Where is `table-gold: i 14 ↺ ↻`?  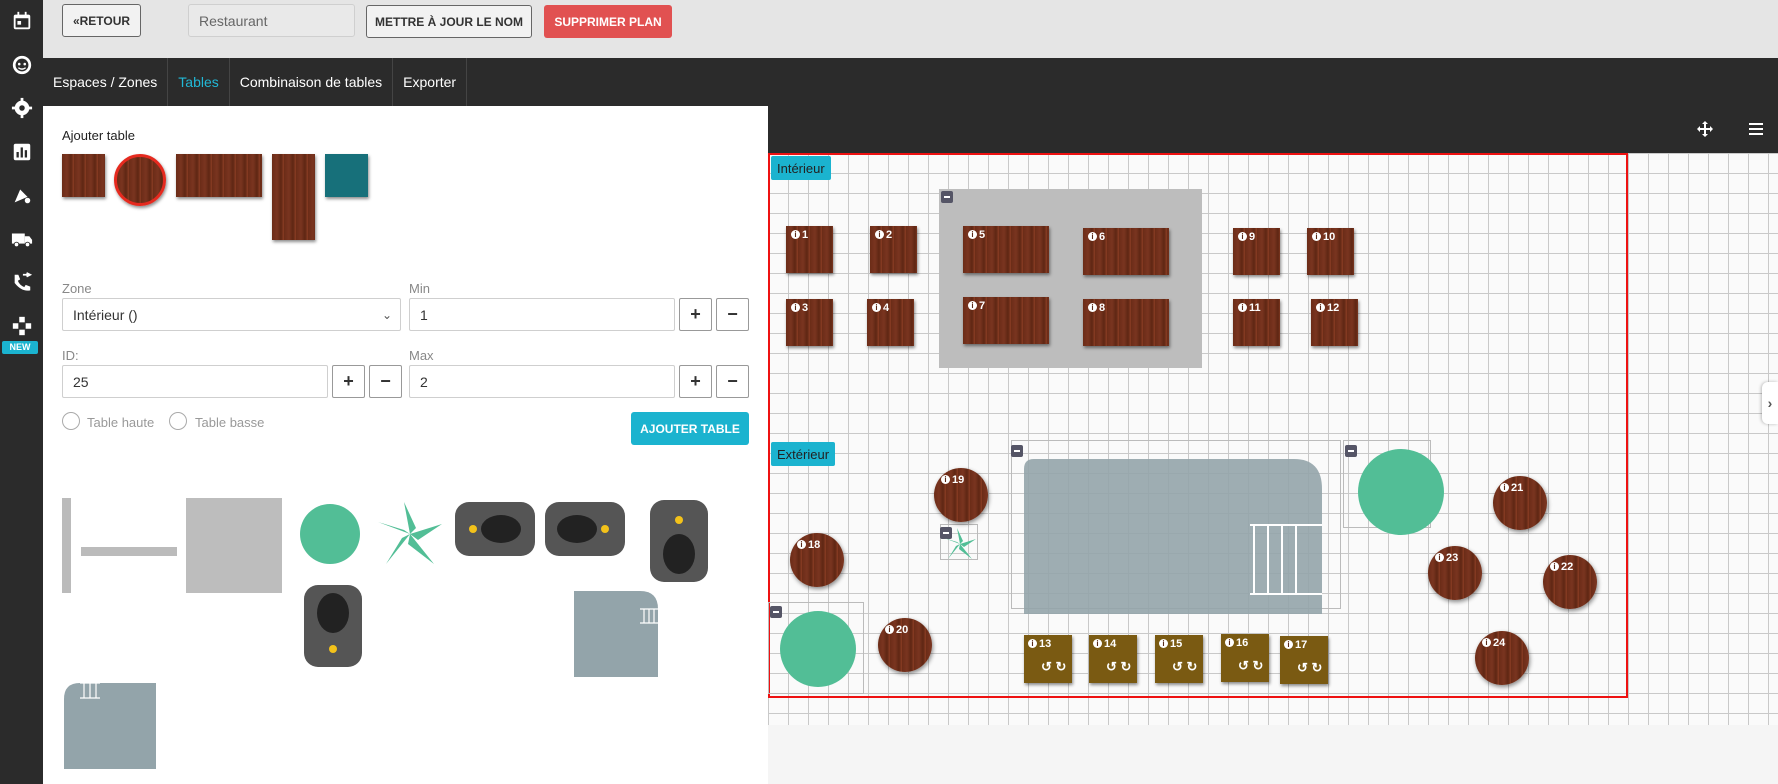 table-gold: i 14 ↺ ↻ is located at coordinates (1113, 659).